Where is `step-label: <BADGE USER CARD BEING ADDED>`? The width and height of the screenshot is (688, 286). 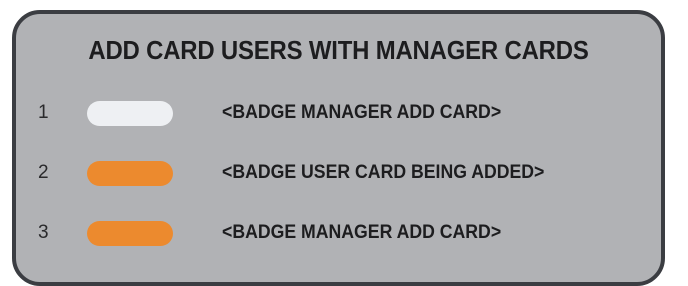 step-label: <BADGE USER CARD BEING ADDED> is located at coordinates (383, 172).